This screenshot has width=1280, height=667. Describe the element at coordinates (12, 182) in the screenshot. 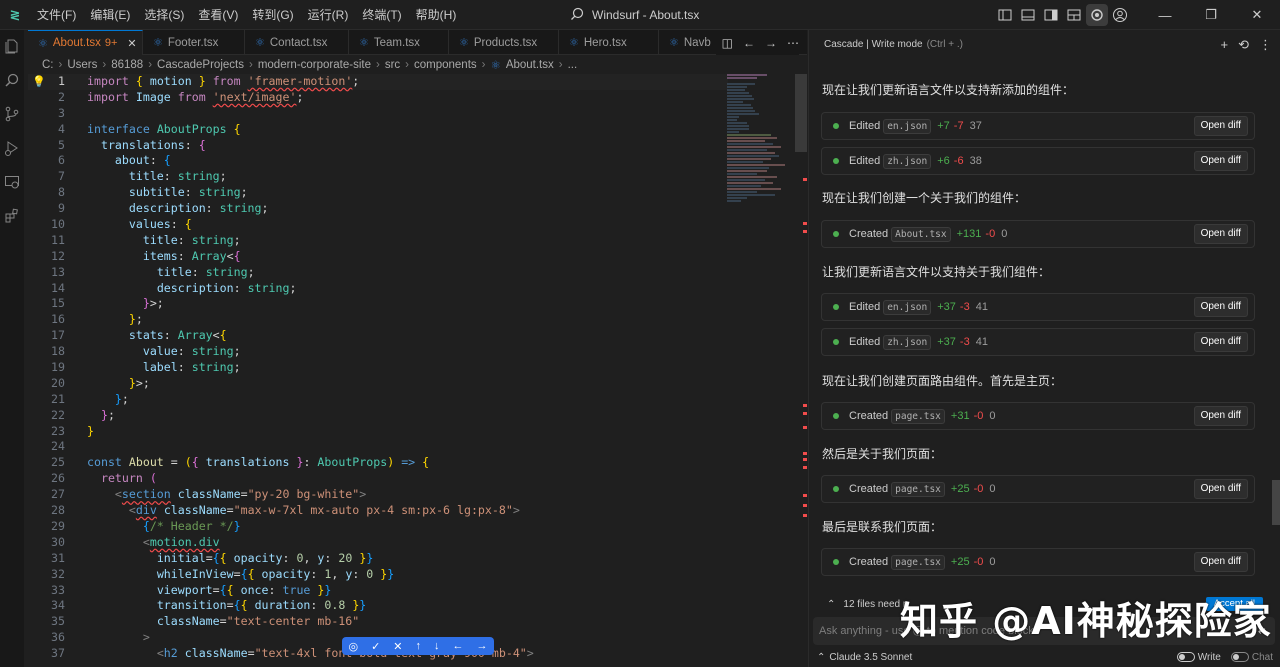

I see `remote-explorer-icon` at that location.